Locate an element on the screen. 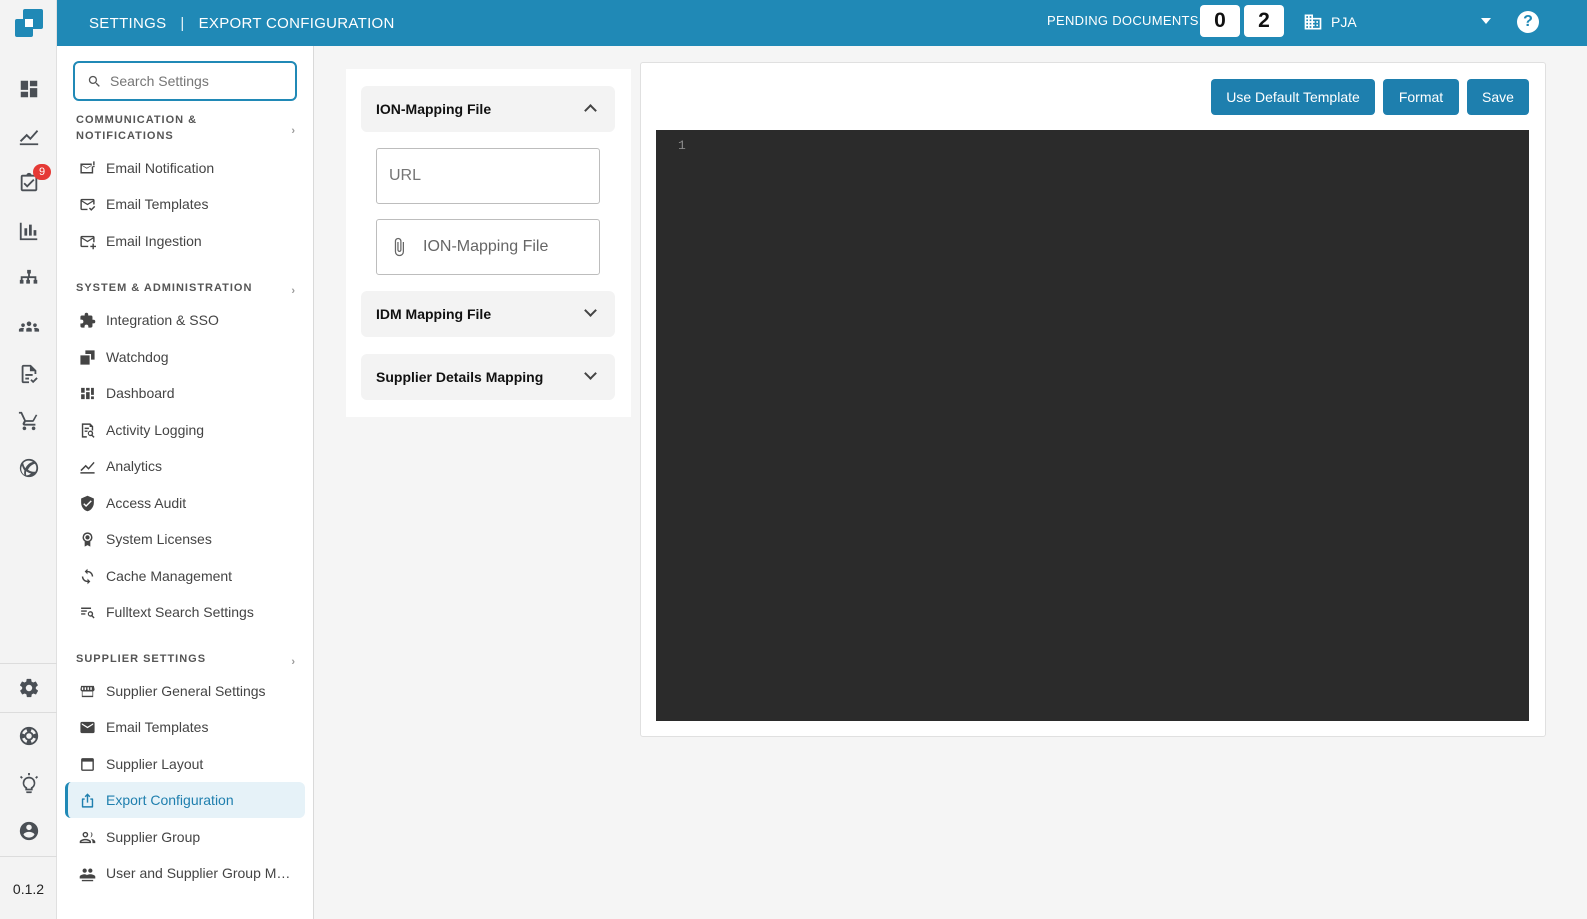  breadcrumb: SETTINGS | EXPORT CONFIGURATION is located at coordinates (242, 23).